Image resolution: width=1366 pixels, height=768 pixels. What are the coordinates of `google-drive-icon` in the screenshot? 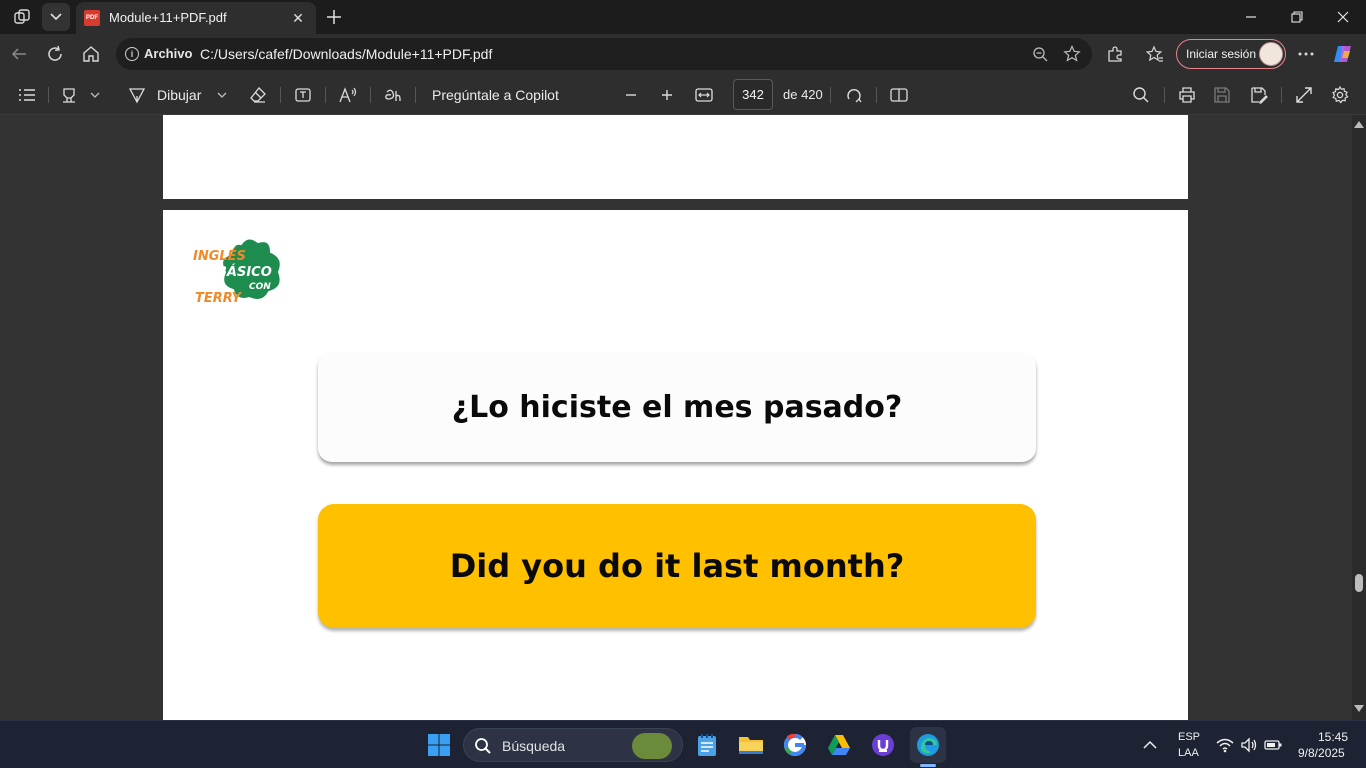 It's located at (839, 745).